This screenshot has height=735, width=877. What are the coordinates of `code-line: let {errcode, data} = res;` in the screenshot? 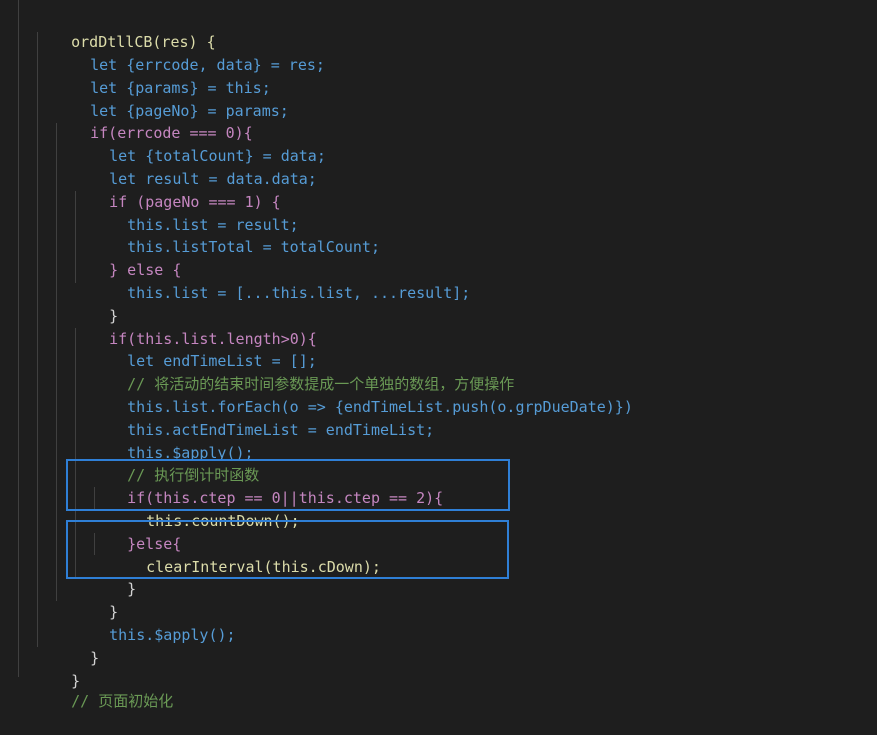 It's located at (189, 52).